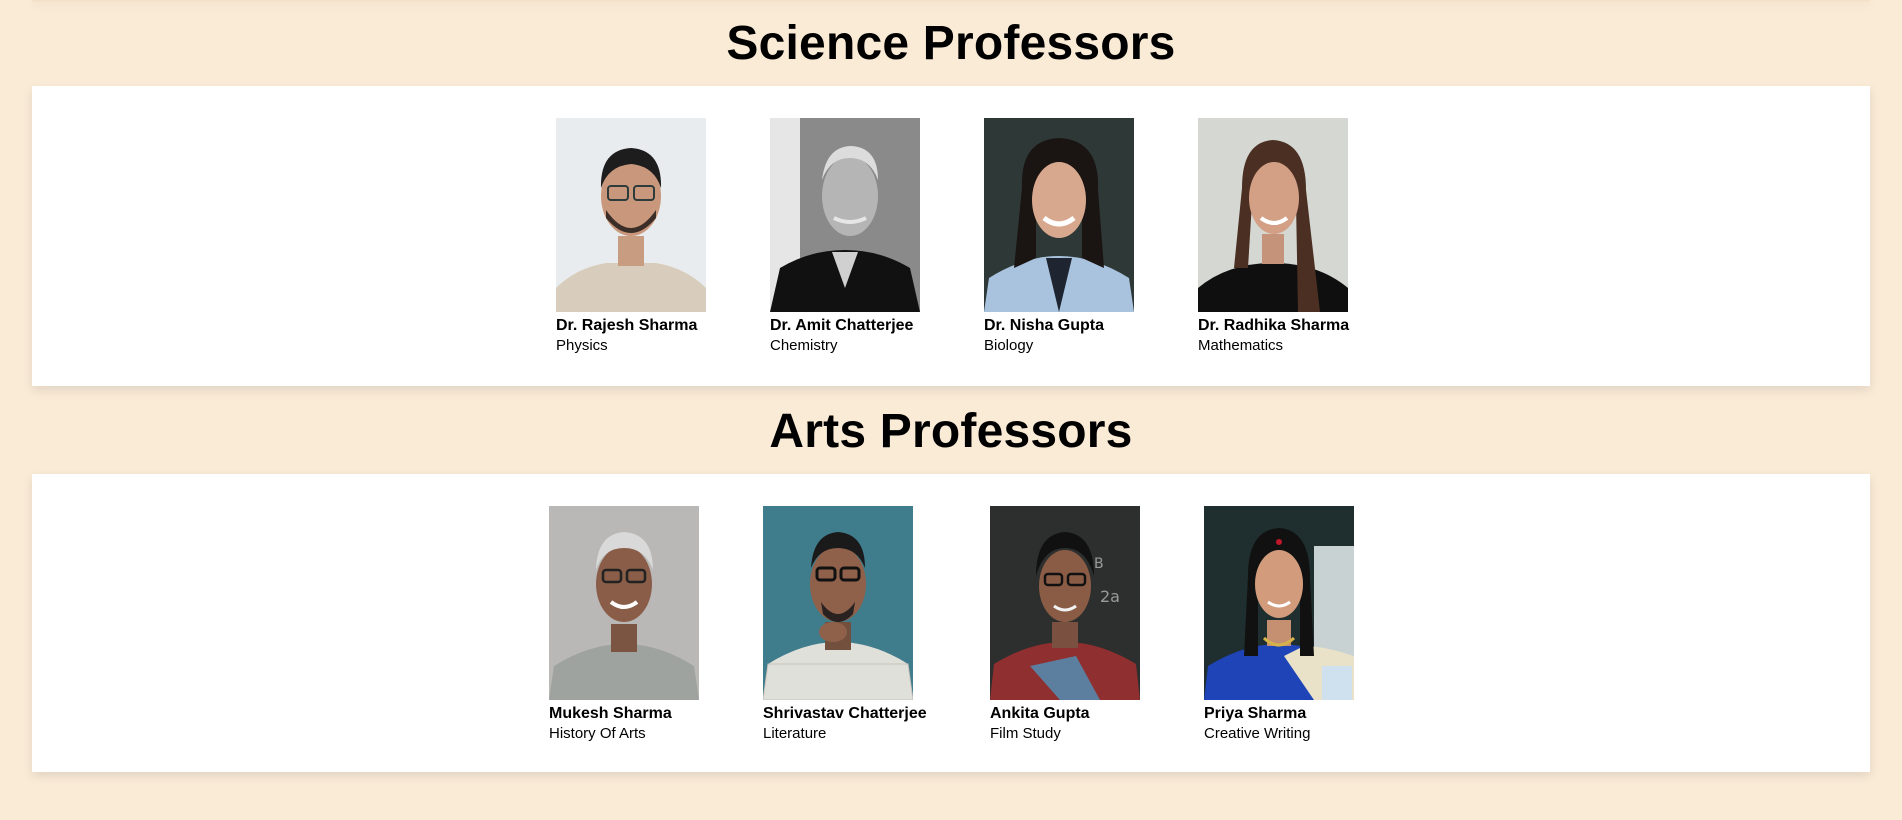 This screenshot has width=1902, height=820. I want to click on arts-section-title: Arts Professors, so click(951, 431).